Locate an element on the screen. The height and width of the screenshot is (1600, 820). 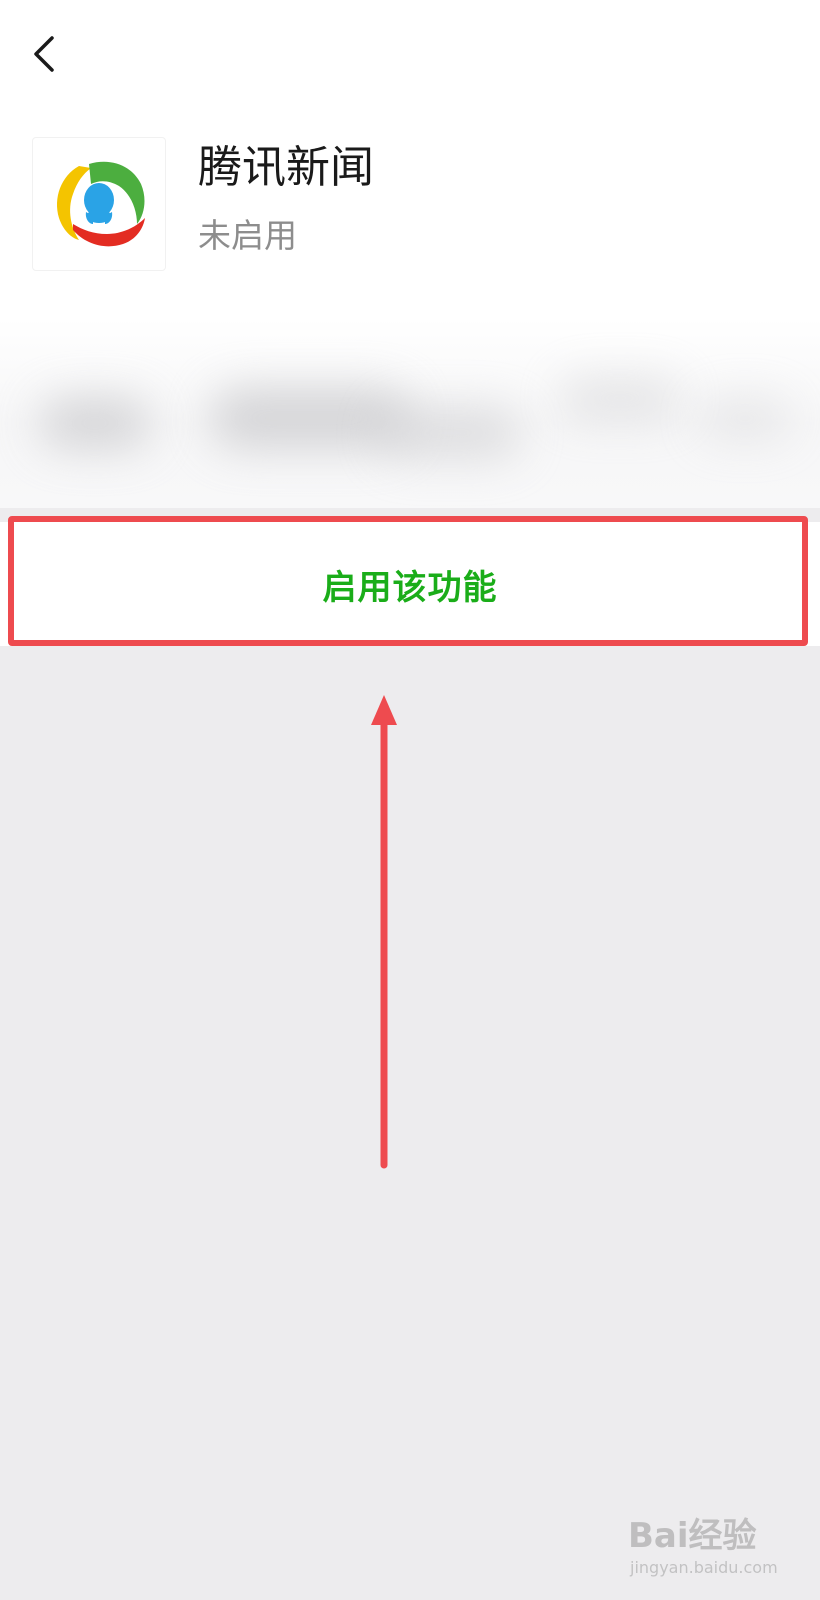
app-icon is located at coordinates (99, 204).